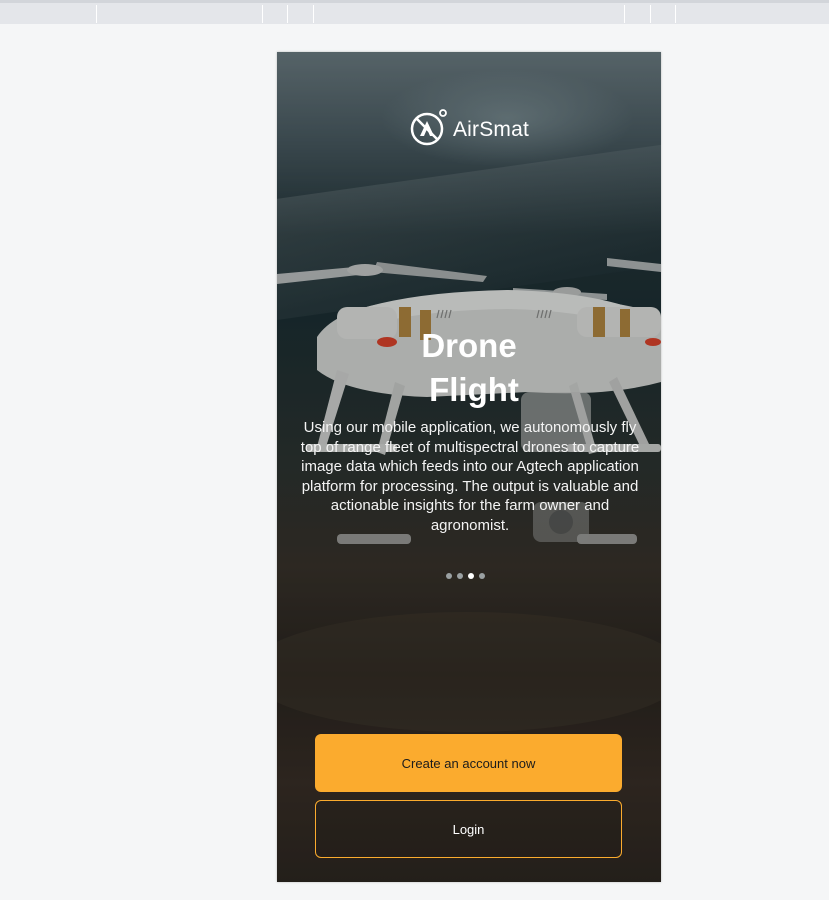 The height and width of the screenshot is (900, 829). I want to click on brand-logo: AirSmat, so click(469, 127).